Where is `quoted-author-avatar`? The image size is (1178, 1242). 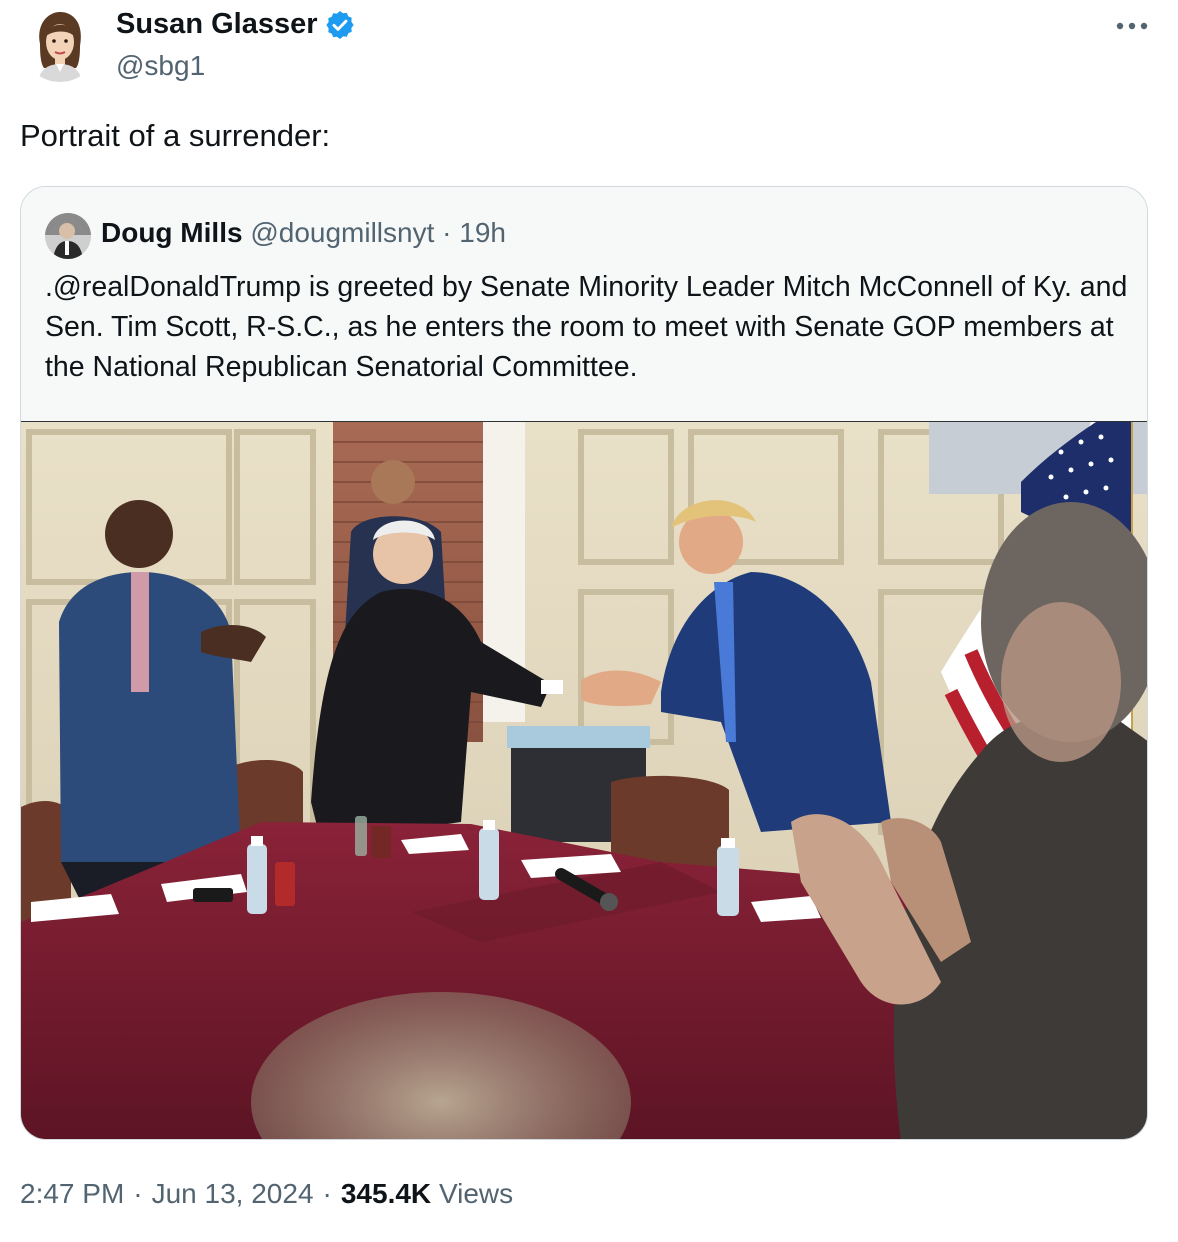
quoted-author-avatar is located at coordinates (68, 236).